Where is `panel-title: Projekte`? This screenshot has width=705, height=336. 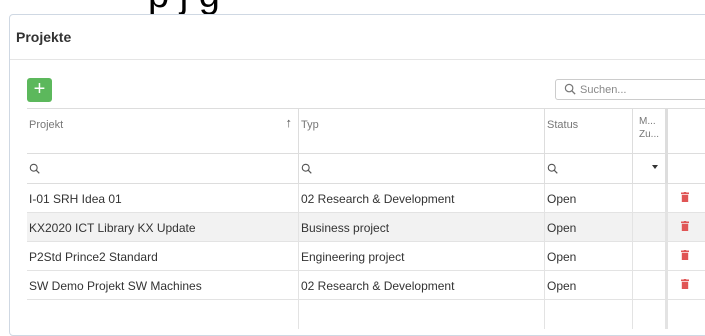
panel-title: Projekte is located at coordinates (44, 37).